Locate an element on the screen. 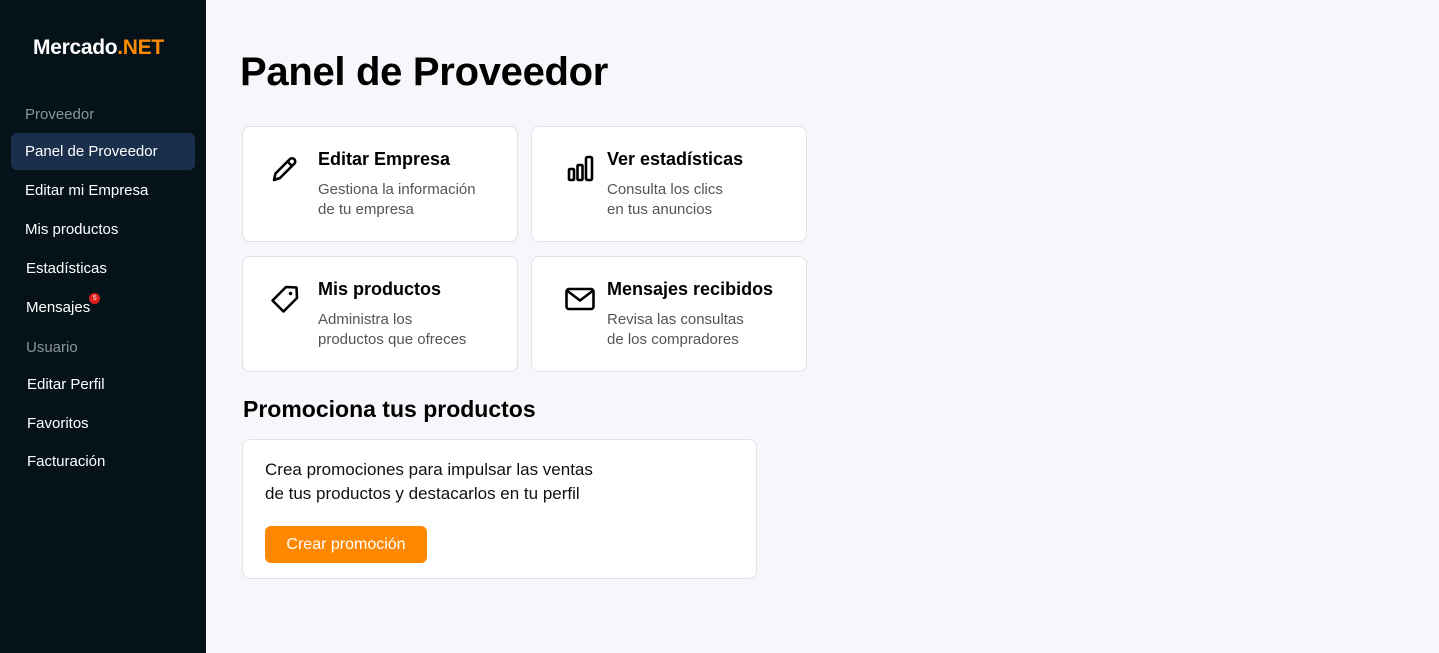 Image resolution: width=1439 pixels, height=653 pixels. card-desc-line: productos que ofreces is located at coordinates (392, 339).